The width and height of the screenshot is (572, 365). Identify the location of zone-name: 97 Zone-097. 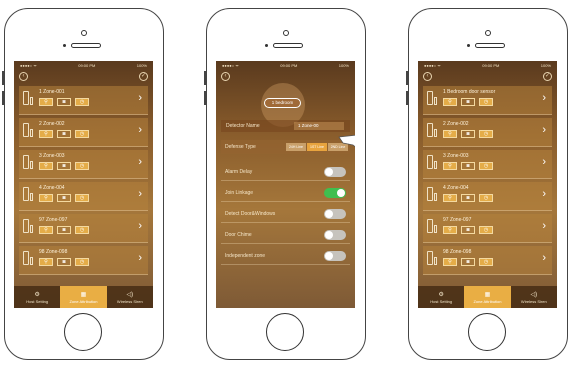
(53, 220).